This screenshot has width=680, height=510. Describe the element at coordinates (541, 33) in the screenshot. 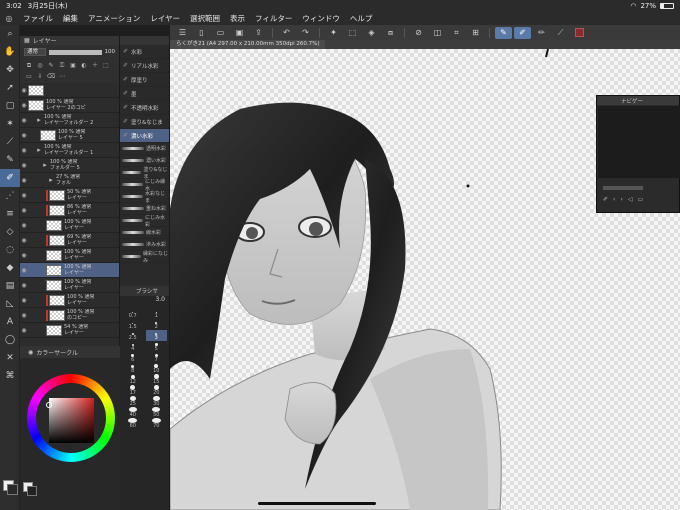

I see `pen-settings-icon: ✏` at that location.